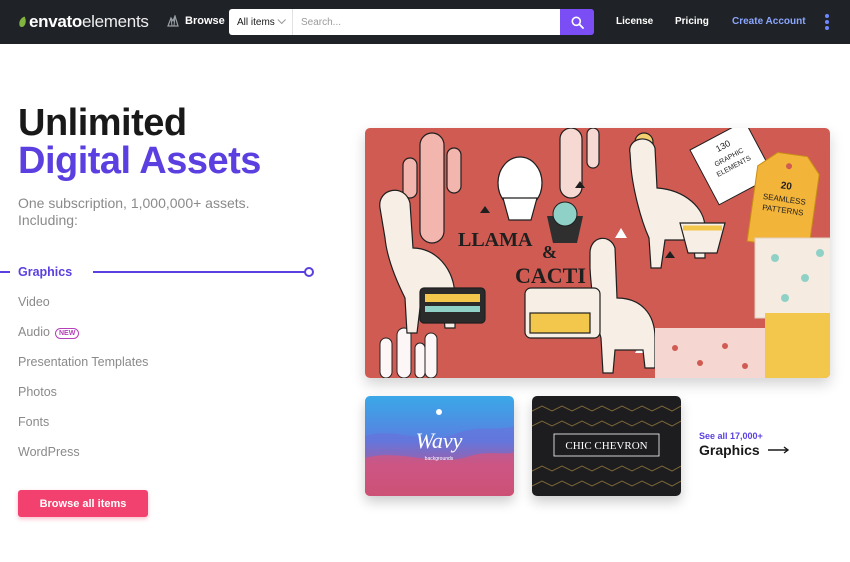 The image size is (850, 562). What do you see at coordinates (495, 240) in the screenshot?
I see `llama-title-text: LLAMA` at bounding box center [495, 240].